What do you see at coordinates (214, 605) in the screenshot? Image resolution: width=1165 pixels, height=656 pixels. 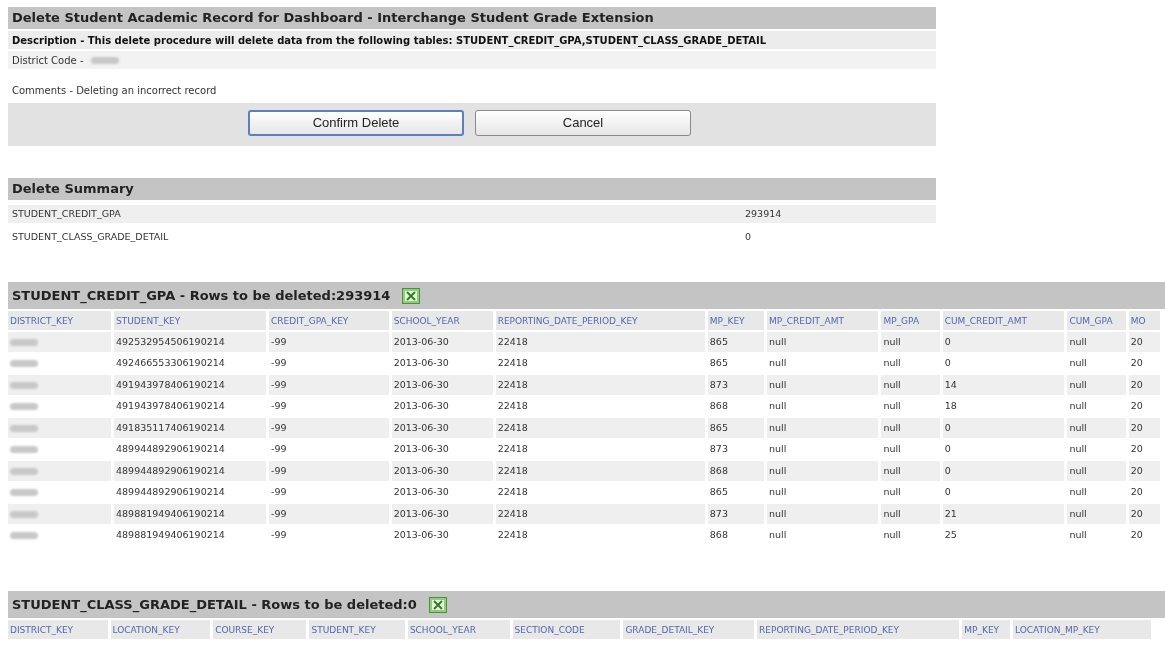 I see `section-title: STUDENT_CLASS_GRADE_DETAIL - Rows to be deleted:0` at bounding box center [214, 605].